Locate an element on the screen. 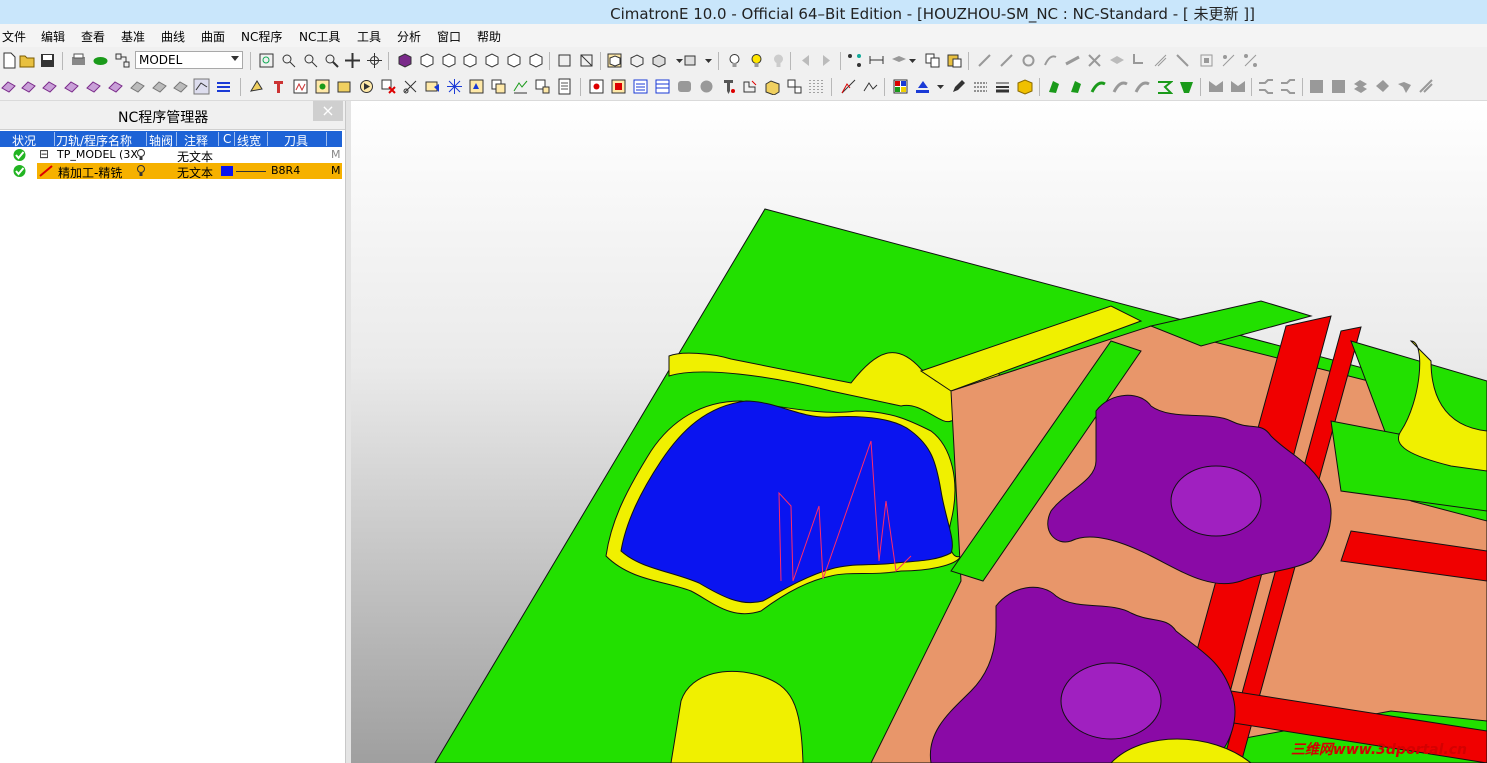  expand-toggle: ⊟ is located at coordinates (44, 154).